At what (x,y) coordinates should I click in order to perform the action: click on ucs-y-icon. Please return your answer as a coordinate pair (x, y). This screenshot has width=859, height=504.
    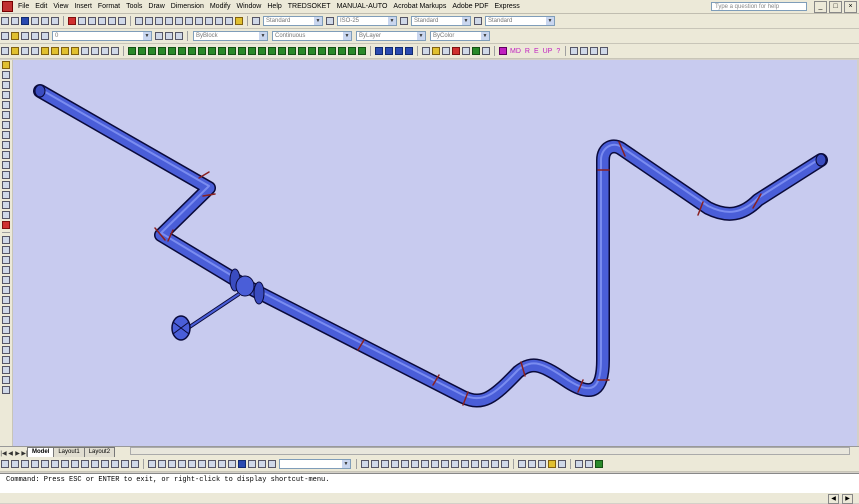
    Looking at the image, I should click on (252, 464).